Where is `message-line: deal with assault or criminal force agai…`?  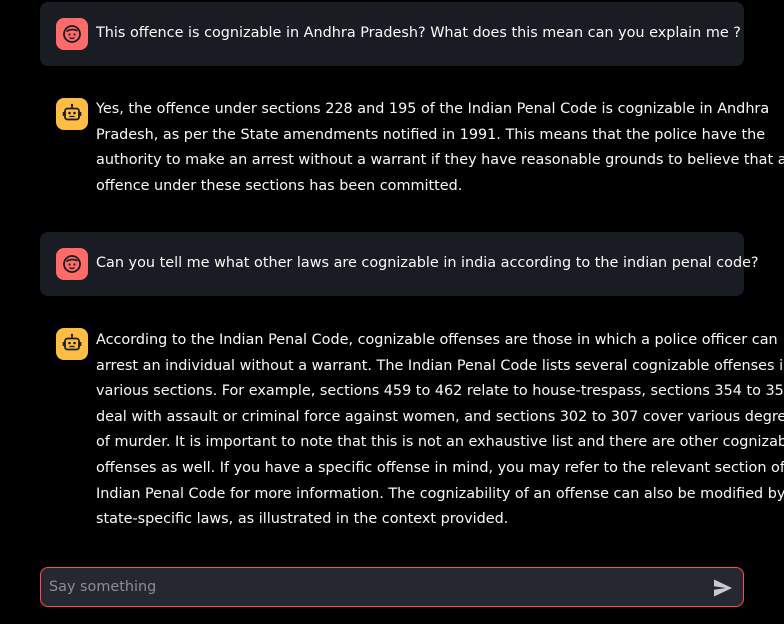
message-line: deal with assault or criminal force agai… is located at coordinates (440, 416).